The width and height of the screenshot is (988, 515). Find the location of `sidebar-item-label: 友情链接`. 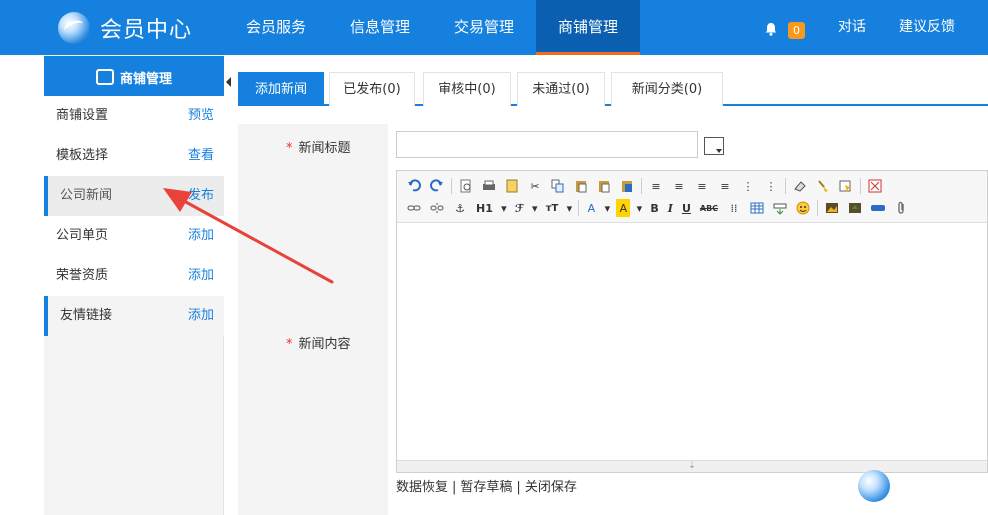

sidebar-item-label: 友情链接 is located at coordinates (86, 315).